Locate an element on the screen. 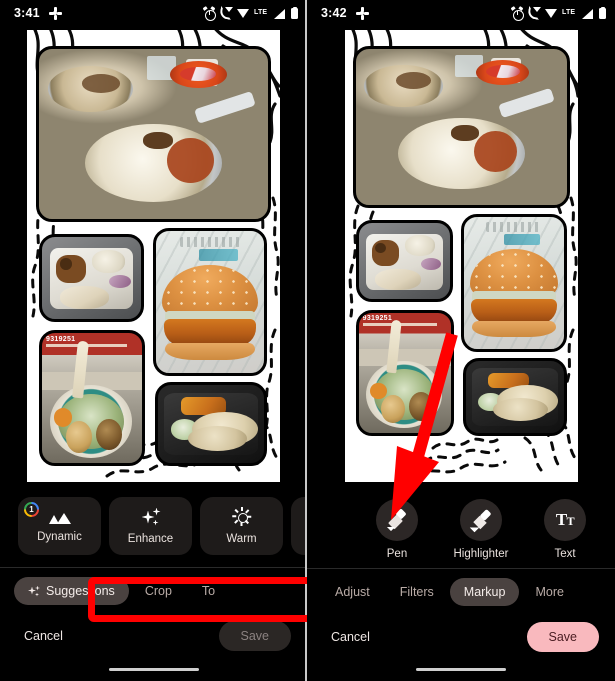  editor-tab-row-left: Suggestions Crop To is located at coordinates (153, 591).